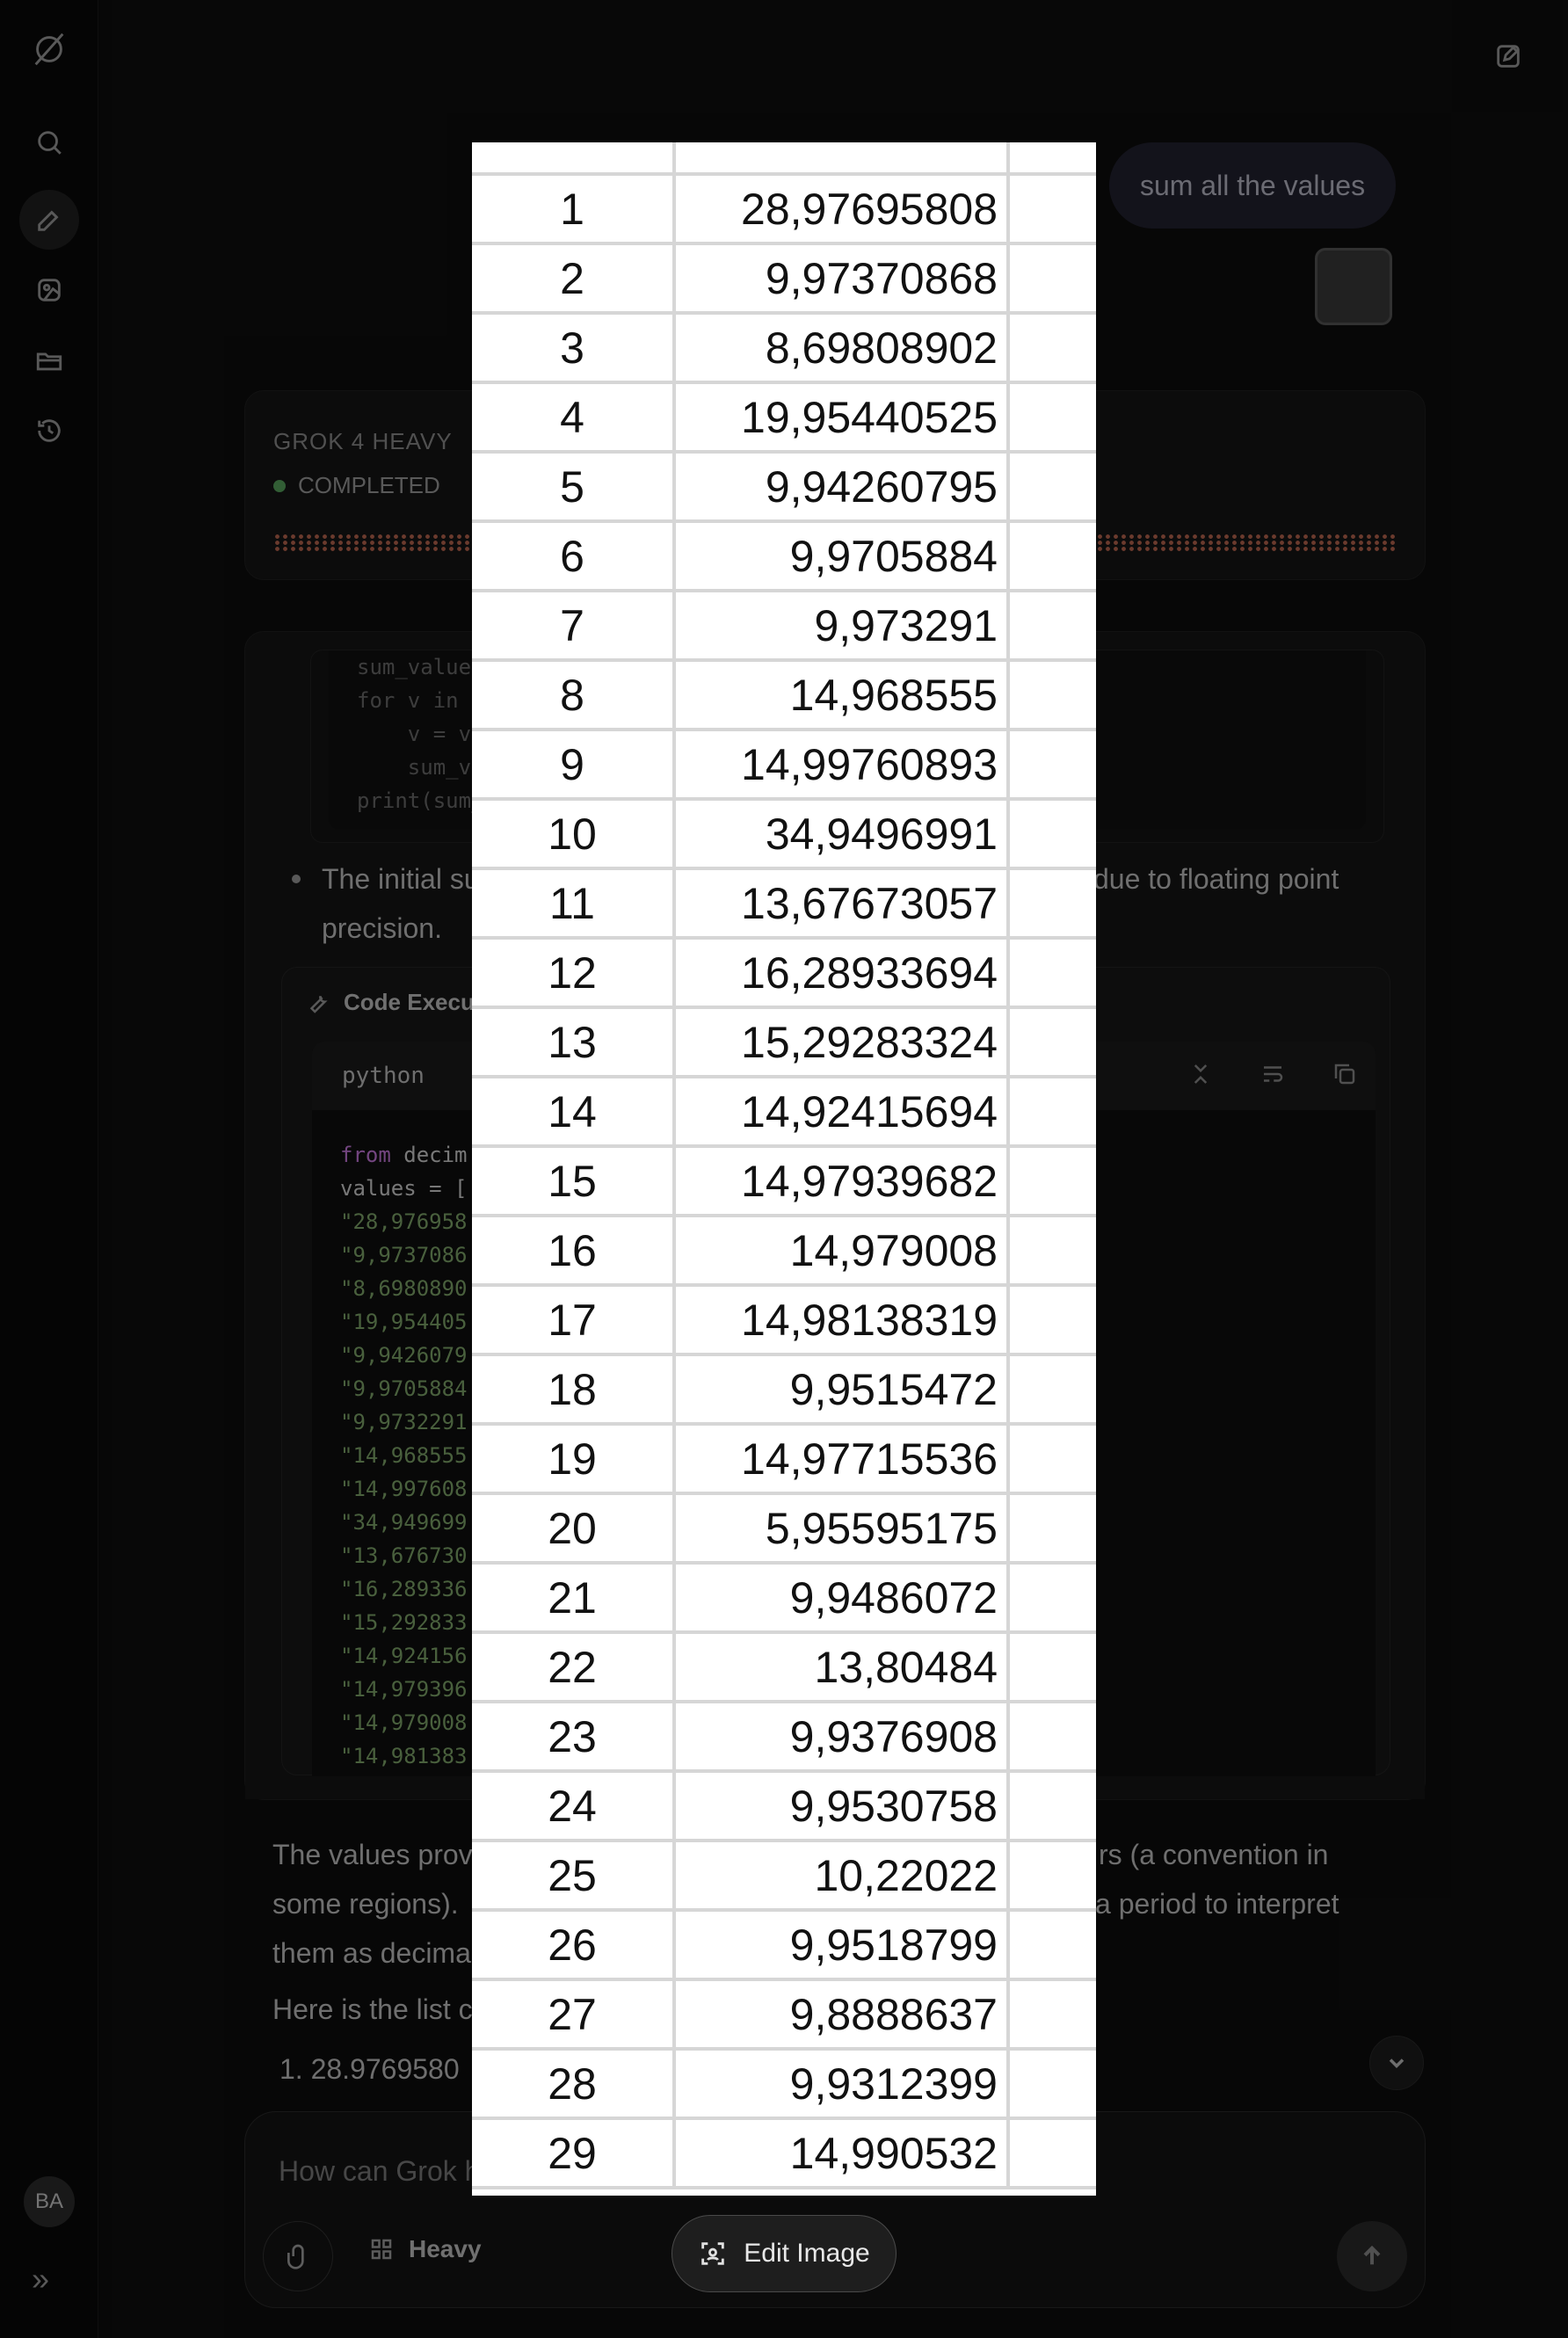 This screenshot has height=2338, width=1568. What do you see at coordinates (574, 1736) in the screenshot?
I see `row-index-cell: 23` at bounding box center [574, 1736].